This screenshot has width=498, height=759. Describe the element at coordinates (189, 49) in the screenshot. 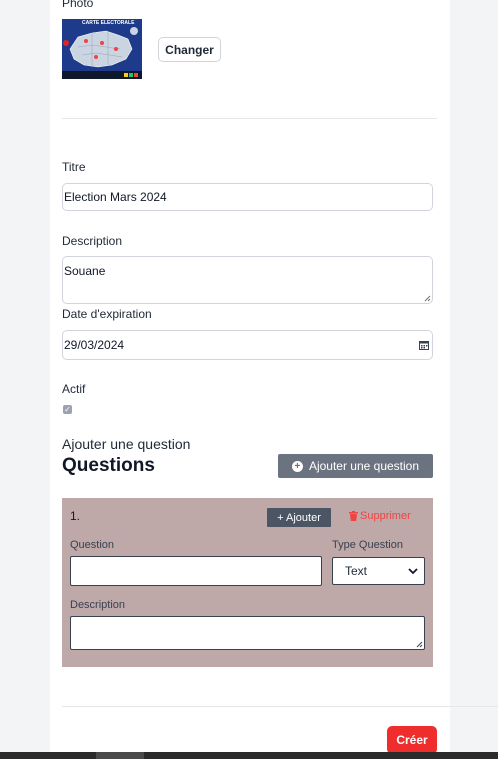

I see `change-photo-button: Changer` at that location.